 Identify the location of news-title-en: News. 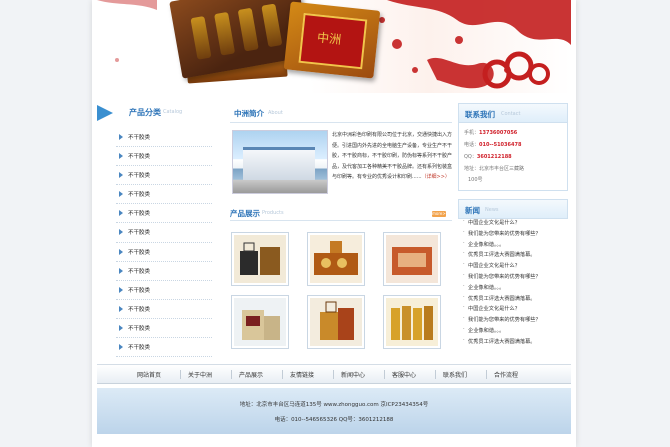
(492, 210).